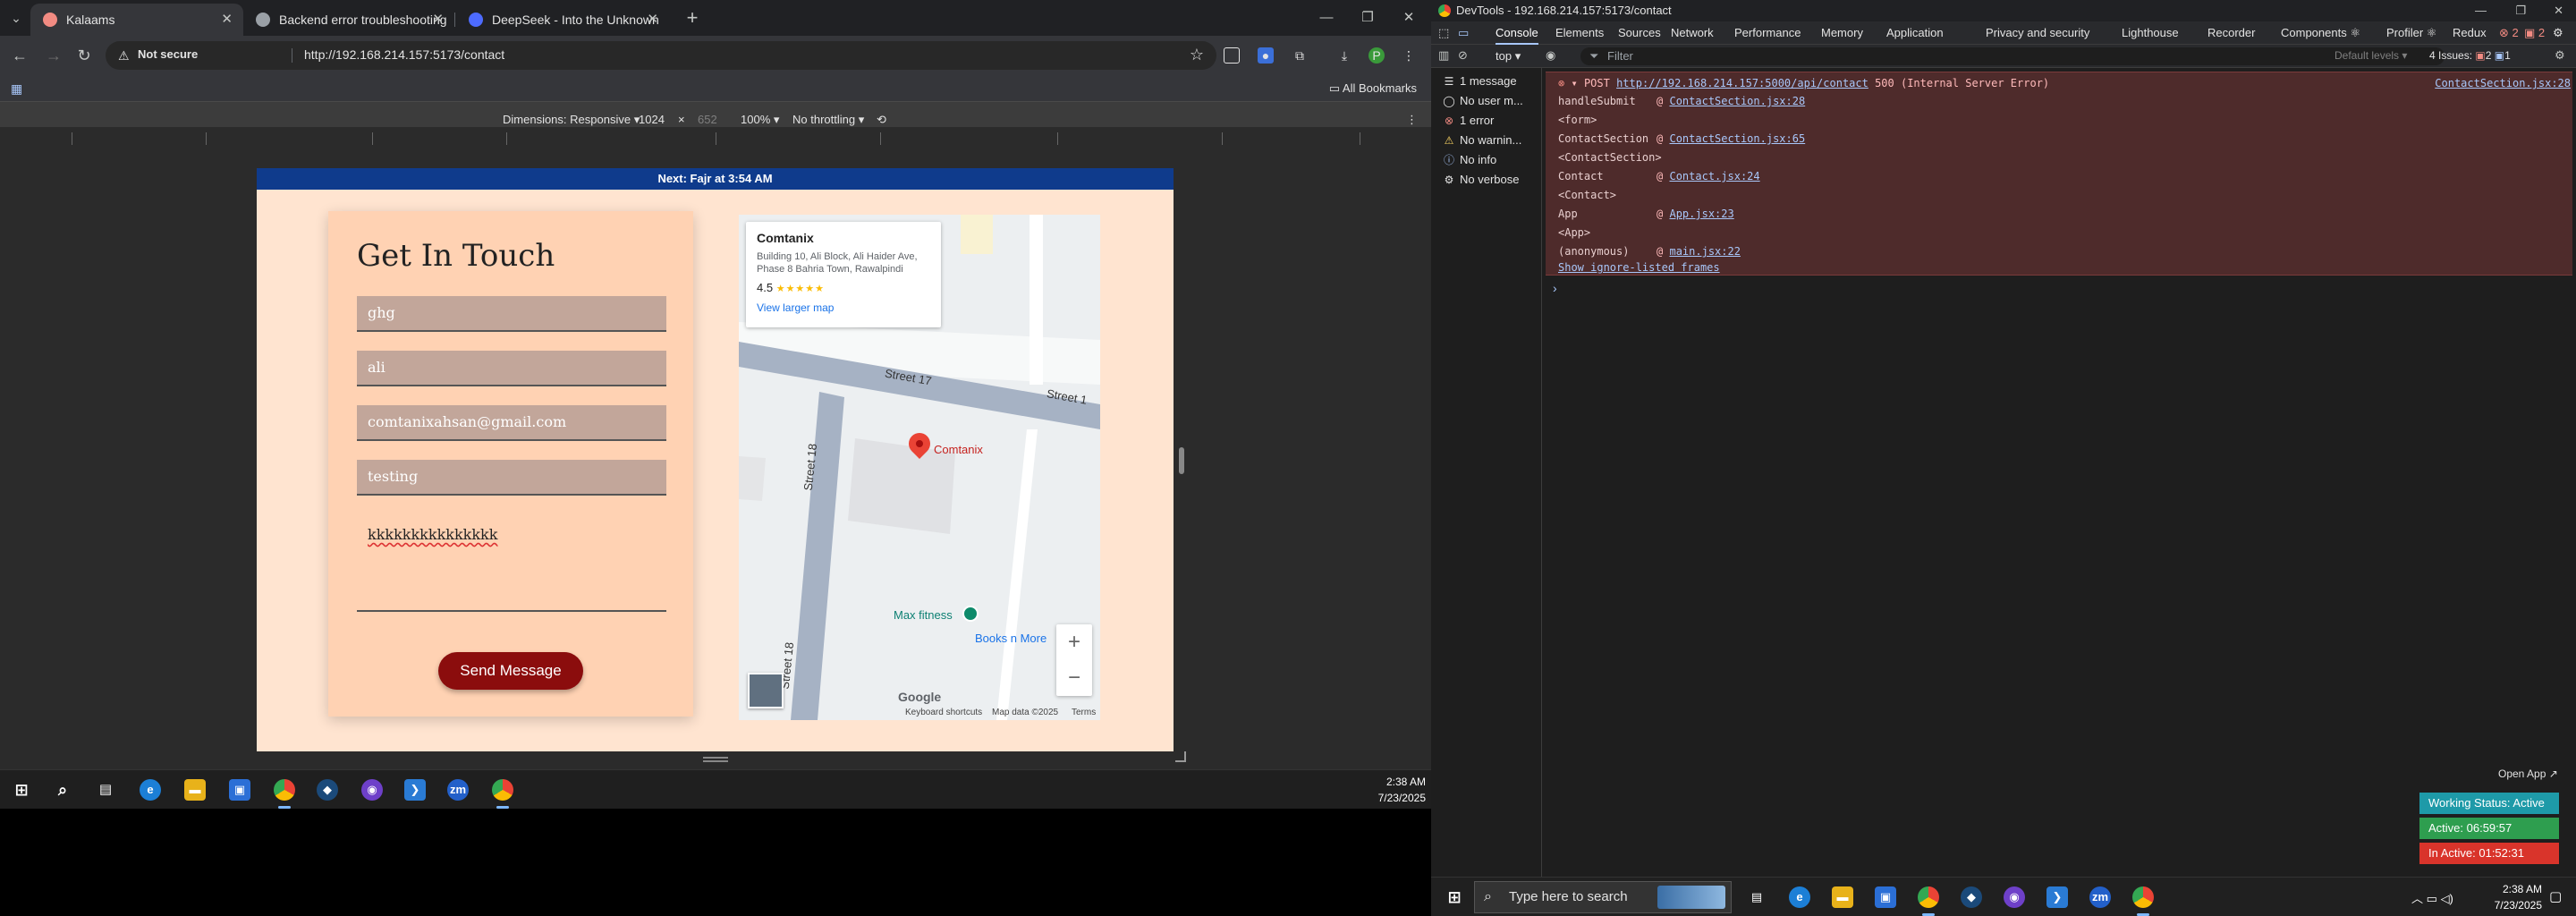 Image resolution: width=2576 pixels, height=916 pixels. I want to click on warning-count-badge: ▣ 2, so click(2534, 33).